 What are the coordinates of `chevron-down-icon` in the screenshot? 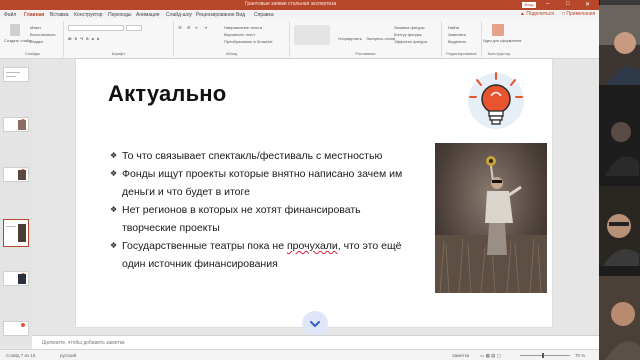 It's located at (315, 324).